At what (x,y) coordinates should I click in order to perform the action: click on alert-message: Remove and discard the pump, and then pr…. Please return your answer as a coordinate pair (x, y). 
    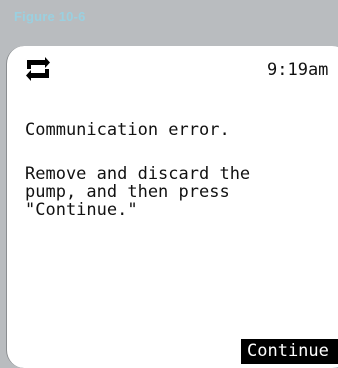
    Looking at the image, I should click on (138, 192).